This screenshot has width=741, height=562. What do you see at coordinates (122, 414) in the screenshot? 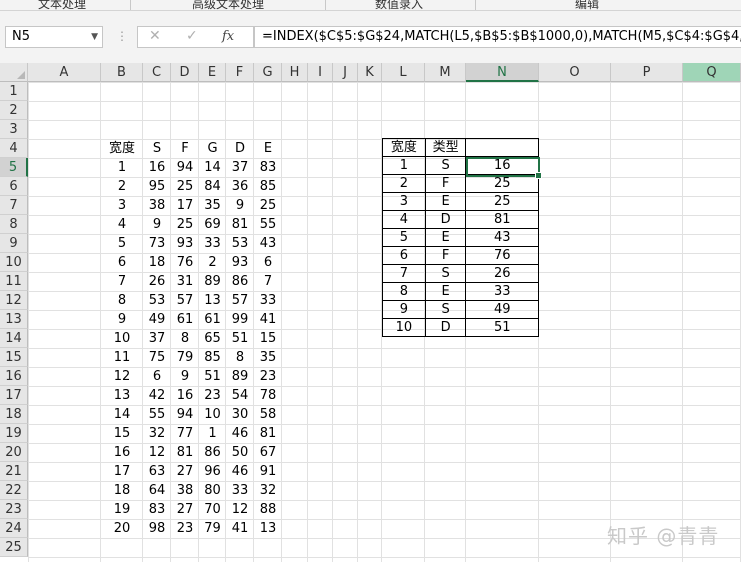
I see `source-data-cell: 14` at bounding box center [122, 414].